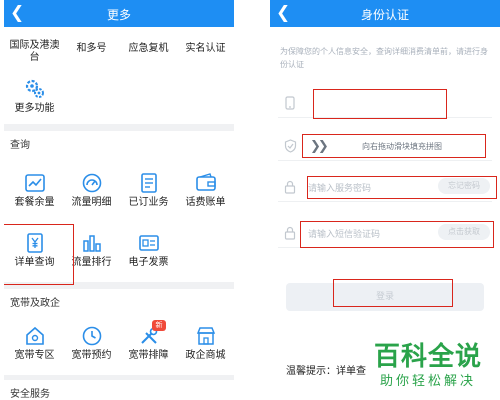  What do you see at coordinates (119, 146) in the screenshot?
I see `section-title-query: 查询` at bounding box center [119, 146].